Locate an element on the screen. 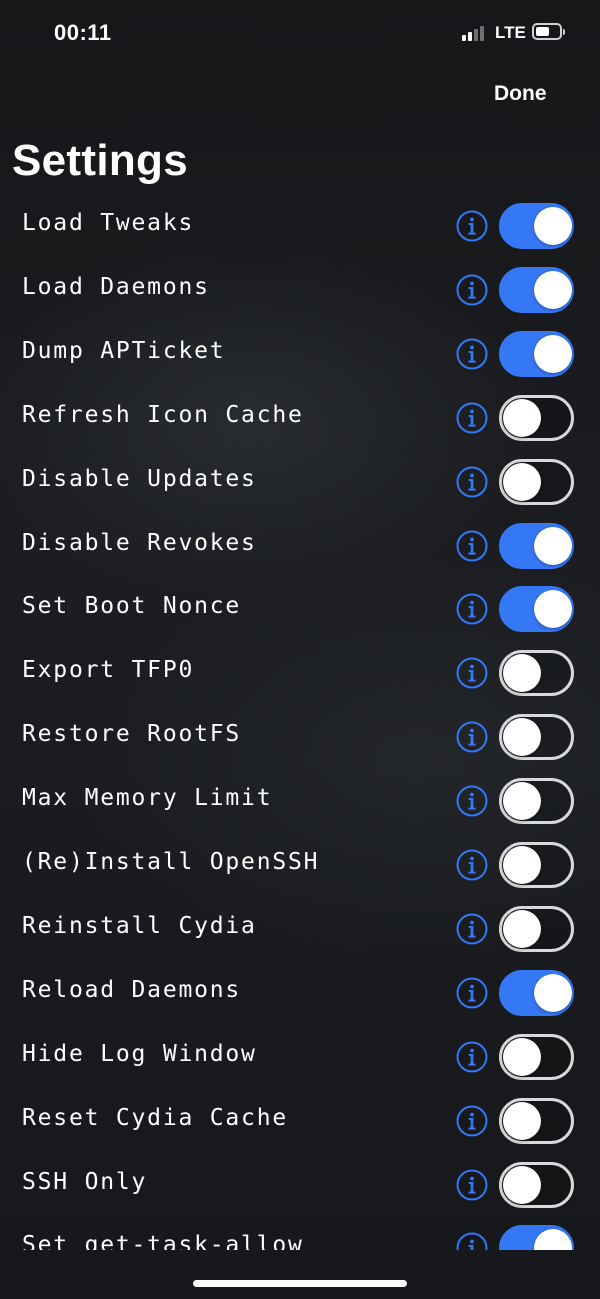 This screenshot has height=1299, width=600. home-indicator is located at coordinates (300, 1283).